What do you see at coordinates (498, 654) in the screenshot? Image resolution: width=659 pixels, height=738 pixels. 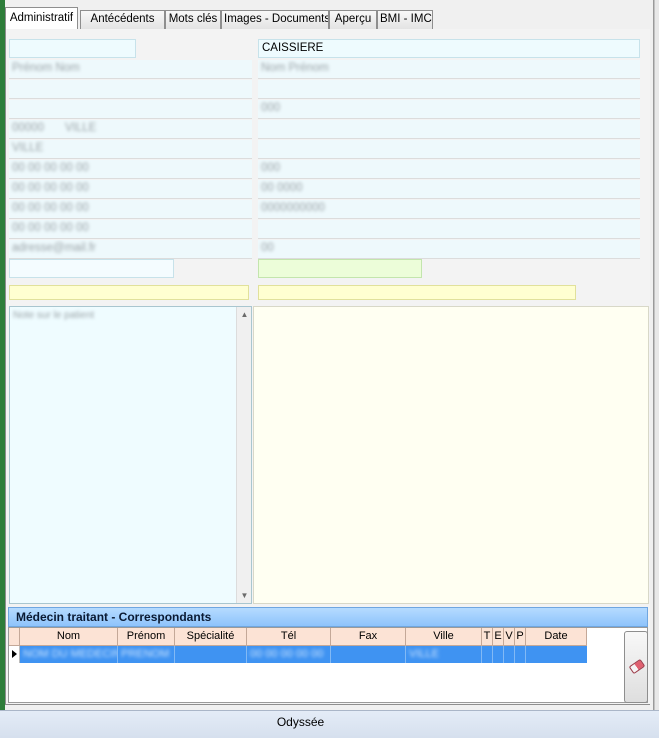 I see `cell-e` at bounding box center [498, 654].